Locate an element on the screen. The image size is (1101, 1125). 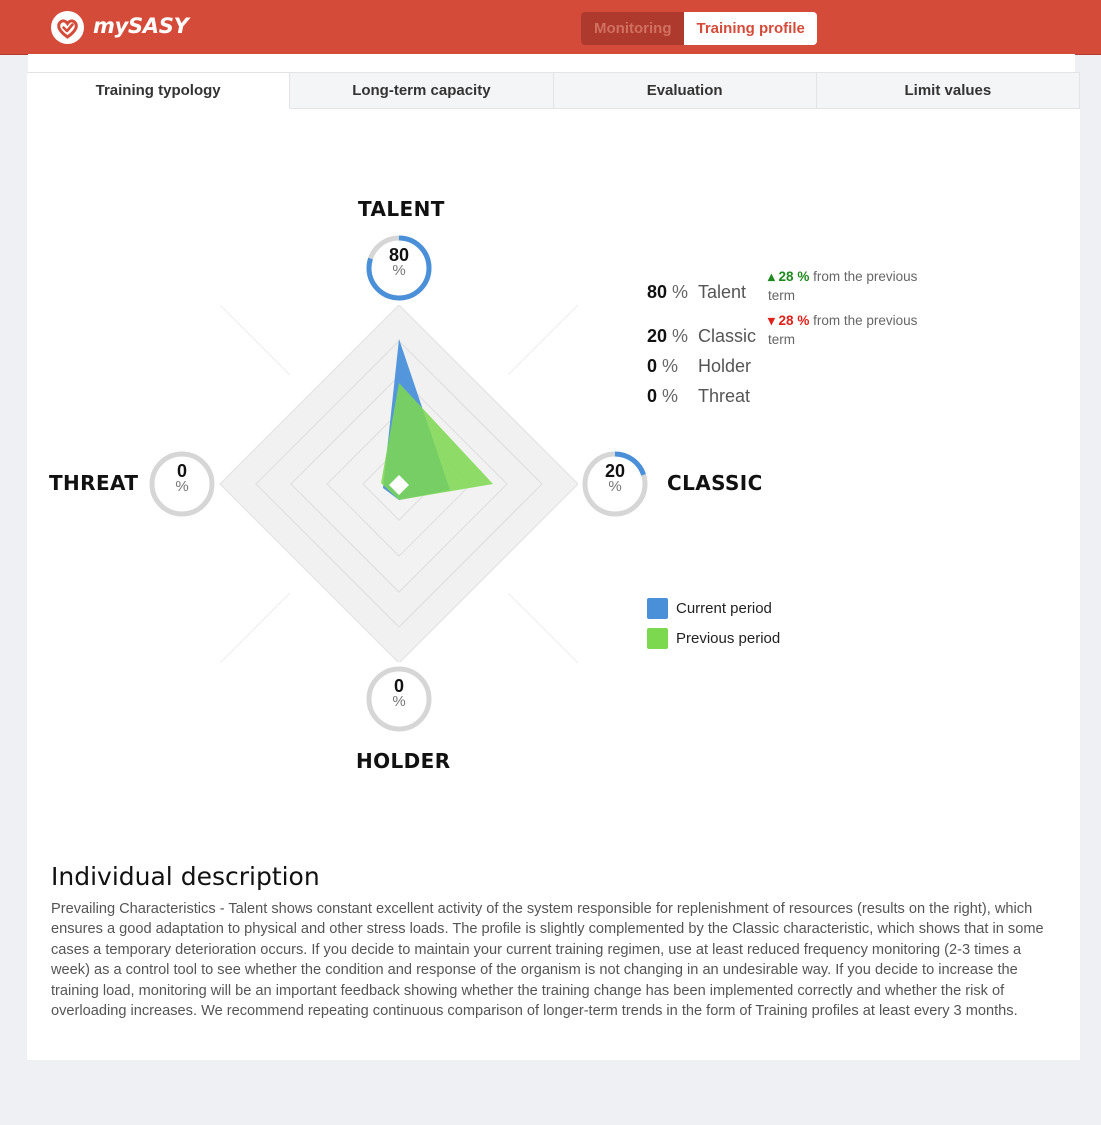
header-strip is located at coordinates (551, 63).